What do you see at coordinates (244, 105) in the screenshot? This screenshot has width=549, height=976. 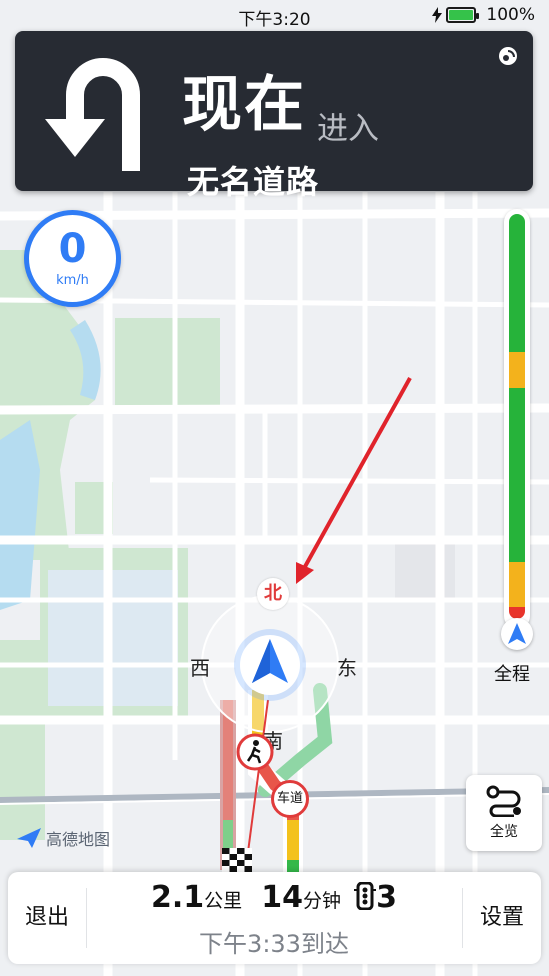 I see `maneuver-distance: 现在` at bounding box center [244, 105].